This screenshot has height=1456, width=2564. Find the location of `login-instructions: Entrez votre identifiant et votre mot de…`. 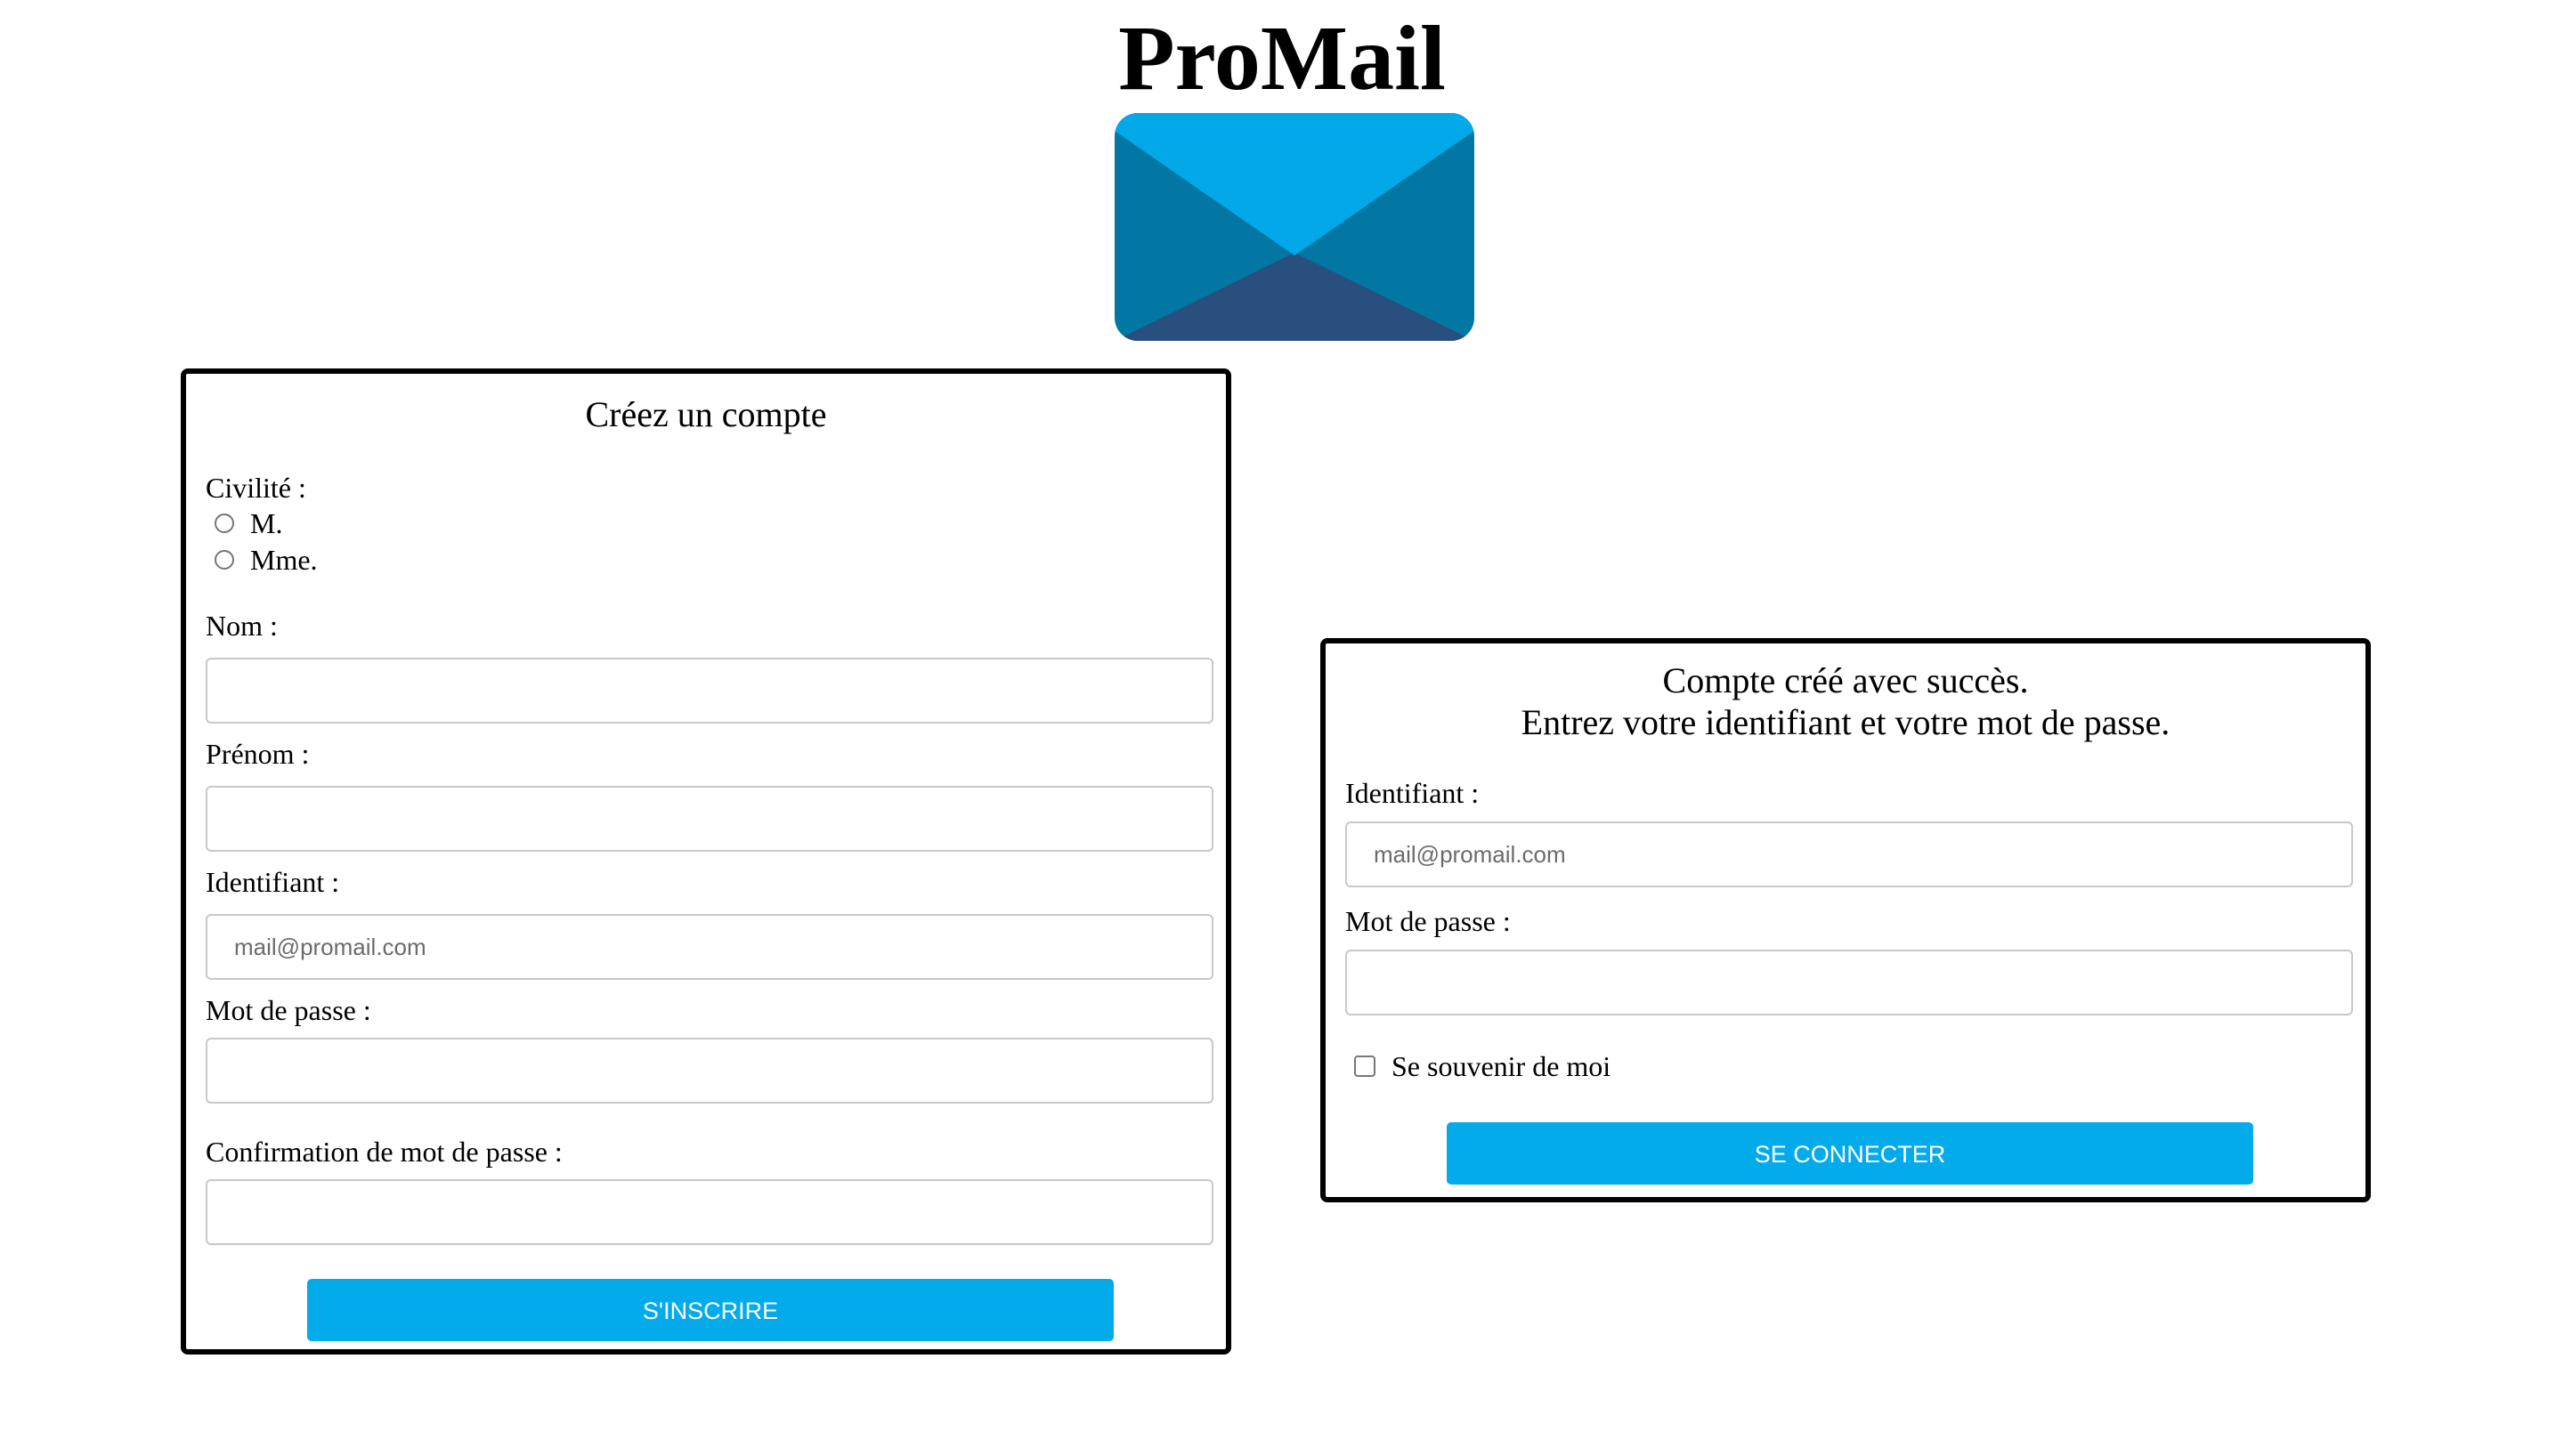

login-instructions: Entrez votre identifiant et votre mot de… is located at coordinates (1845, 722).